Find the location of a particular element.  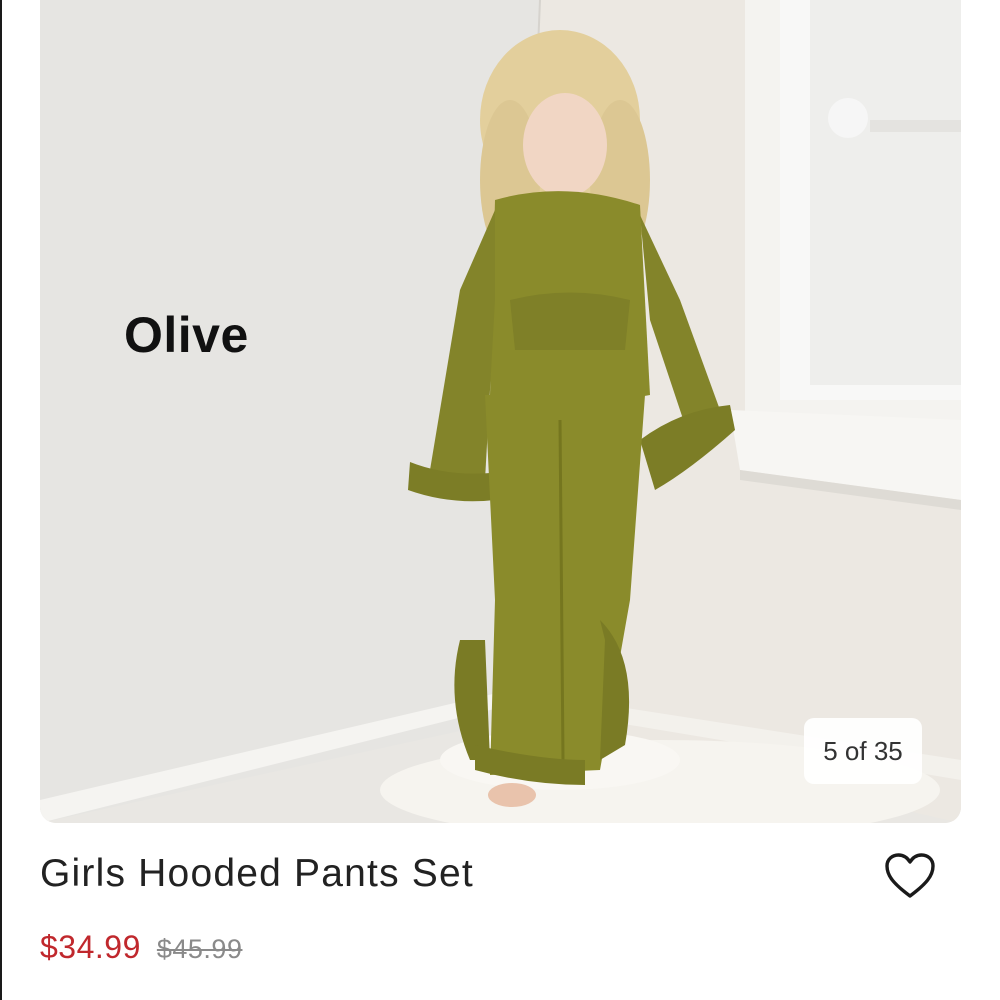

price-row: $34.99 $45.99 is located at coordinates (141, 947).